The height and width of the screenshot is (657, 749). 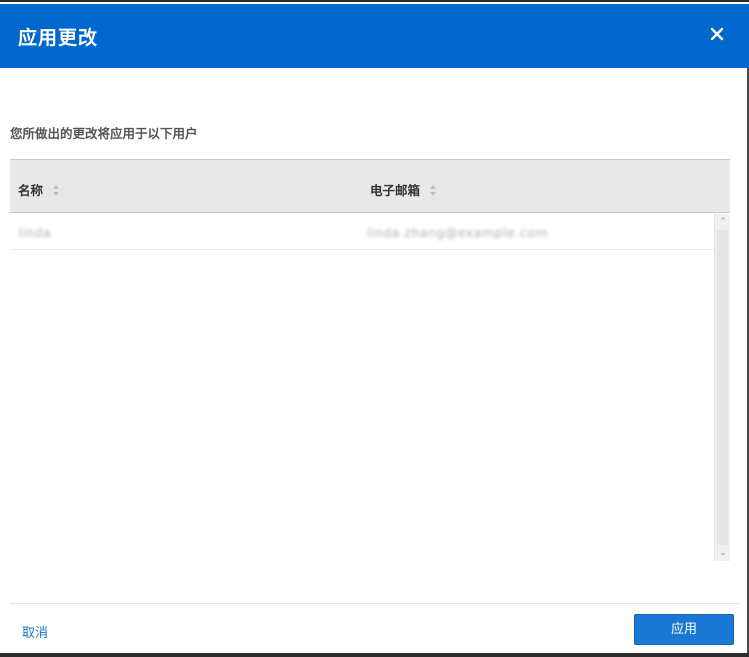 I want to click on table-row: linda linda.zhang@example.com, so click(x=362, y=232).